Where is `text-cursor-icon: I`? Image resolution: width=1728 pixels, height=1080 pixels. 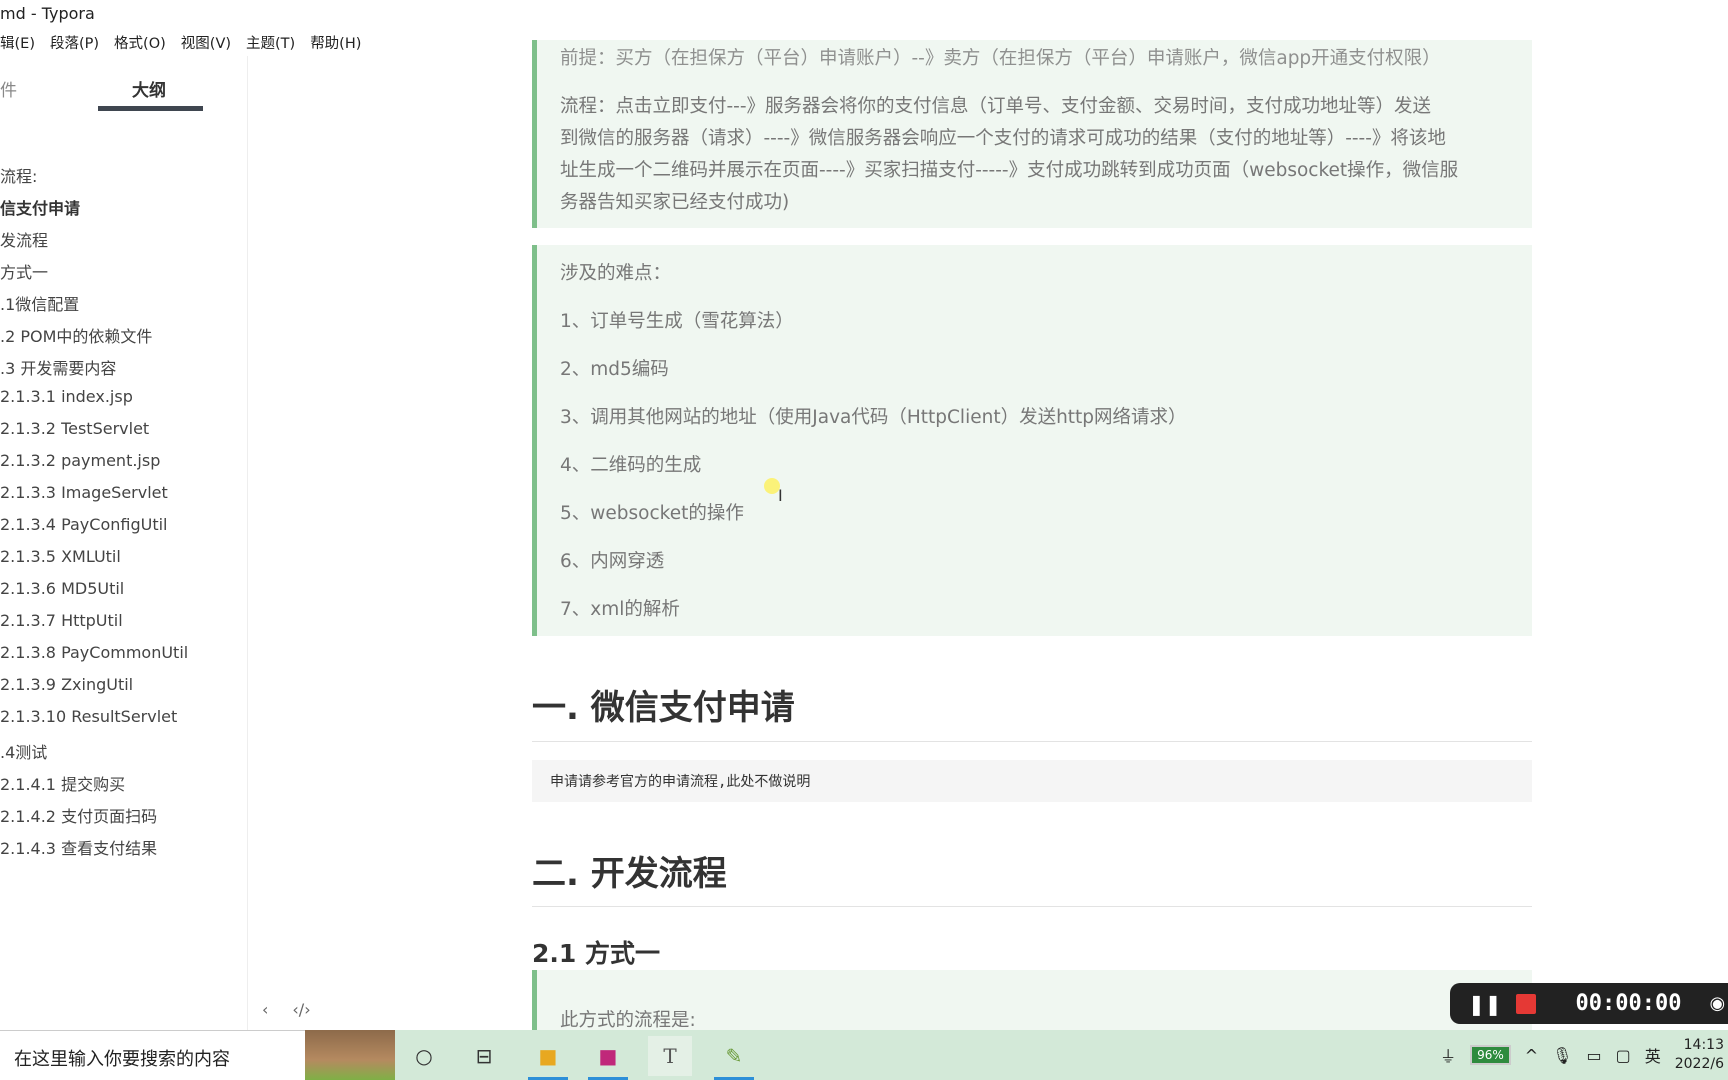 text-cursor-icon: I is located at coordinates (780, 495).